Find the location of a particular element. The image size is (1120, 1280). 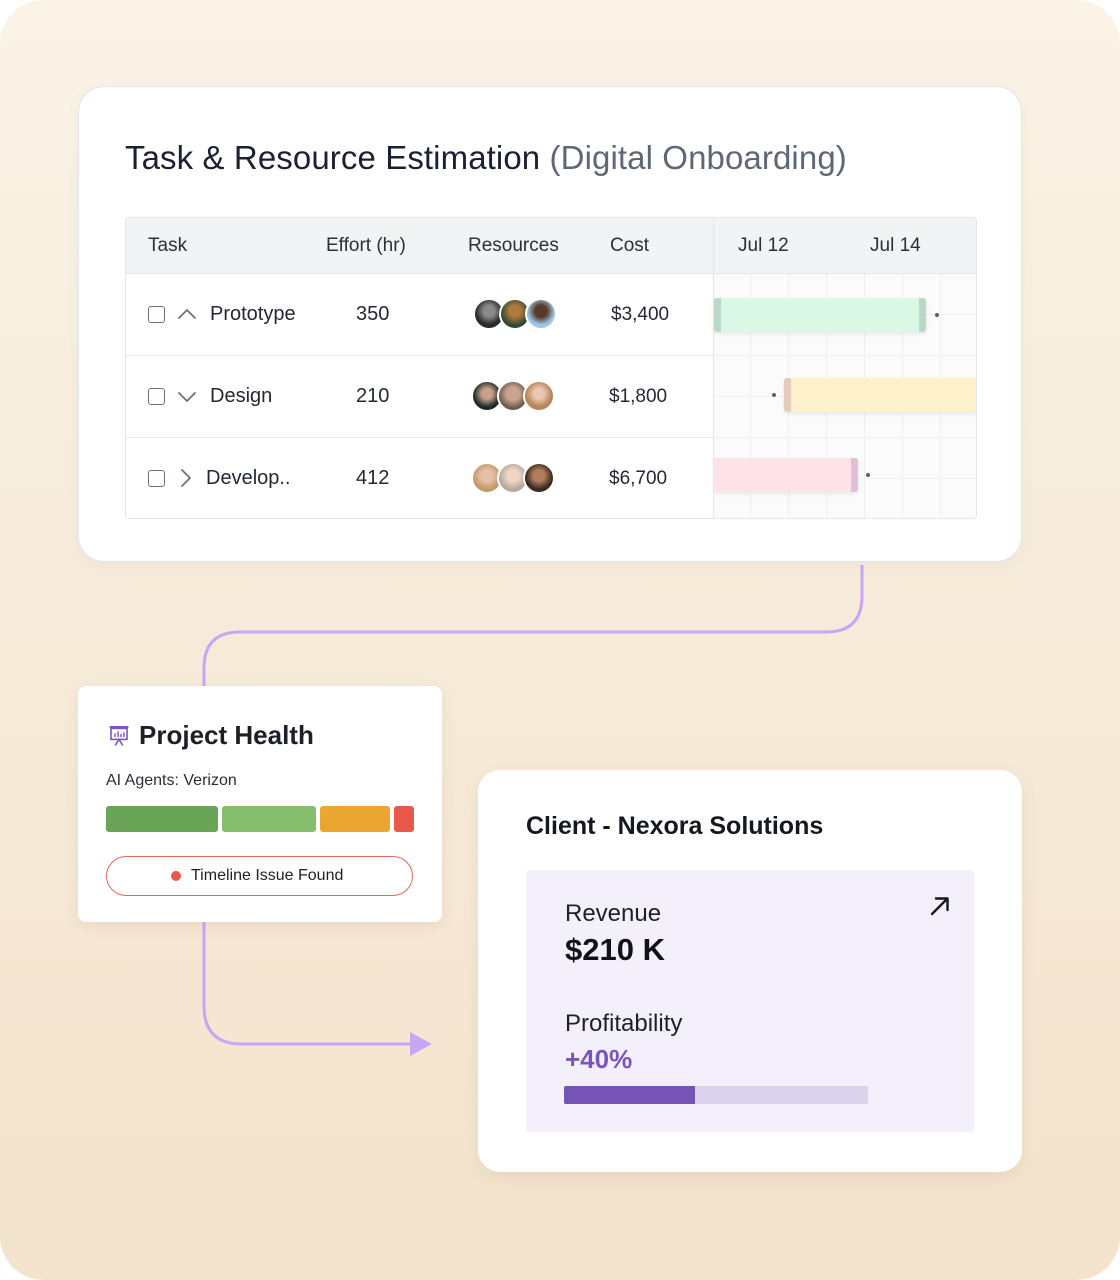

gantt-timeline is located at coordinates (845, 396).